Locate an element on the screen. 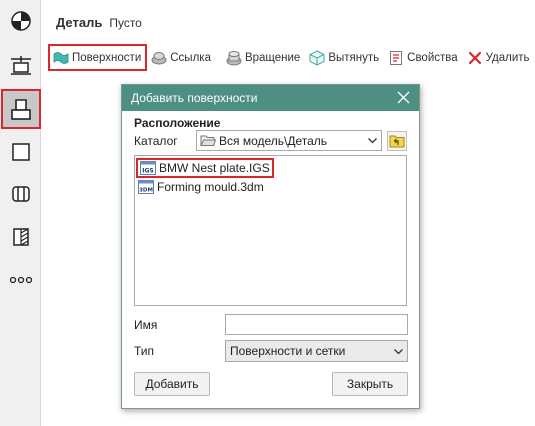 Image resolution: width=535 pixels, height=426 pixels. type-value: Поверхности и сетки is located at coordinates (288, 351).